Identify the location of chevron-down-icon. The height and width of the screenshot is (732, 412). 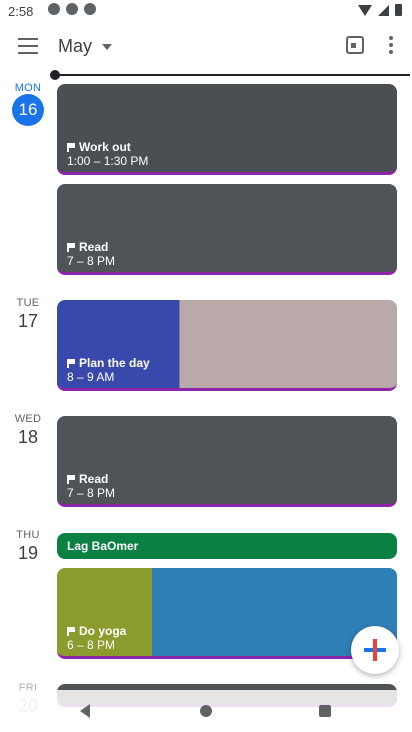
(107, 46).